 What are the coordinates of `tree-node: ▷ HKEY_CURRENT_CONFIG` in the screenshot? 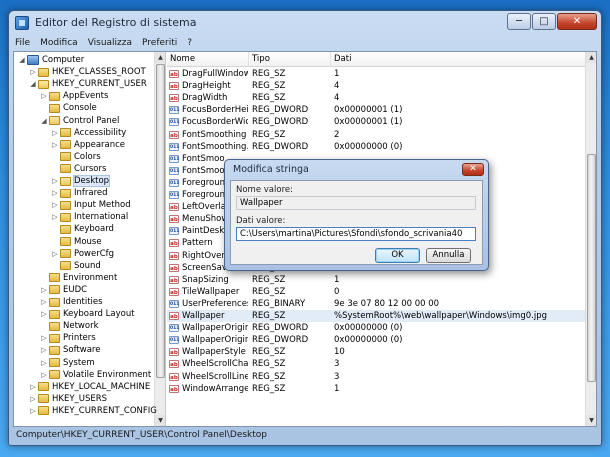 It's located at (93, 411).